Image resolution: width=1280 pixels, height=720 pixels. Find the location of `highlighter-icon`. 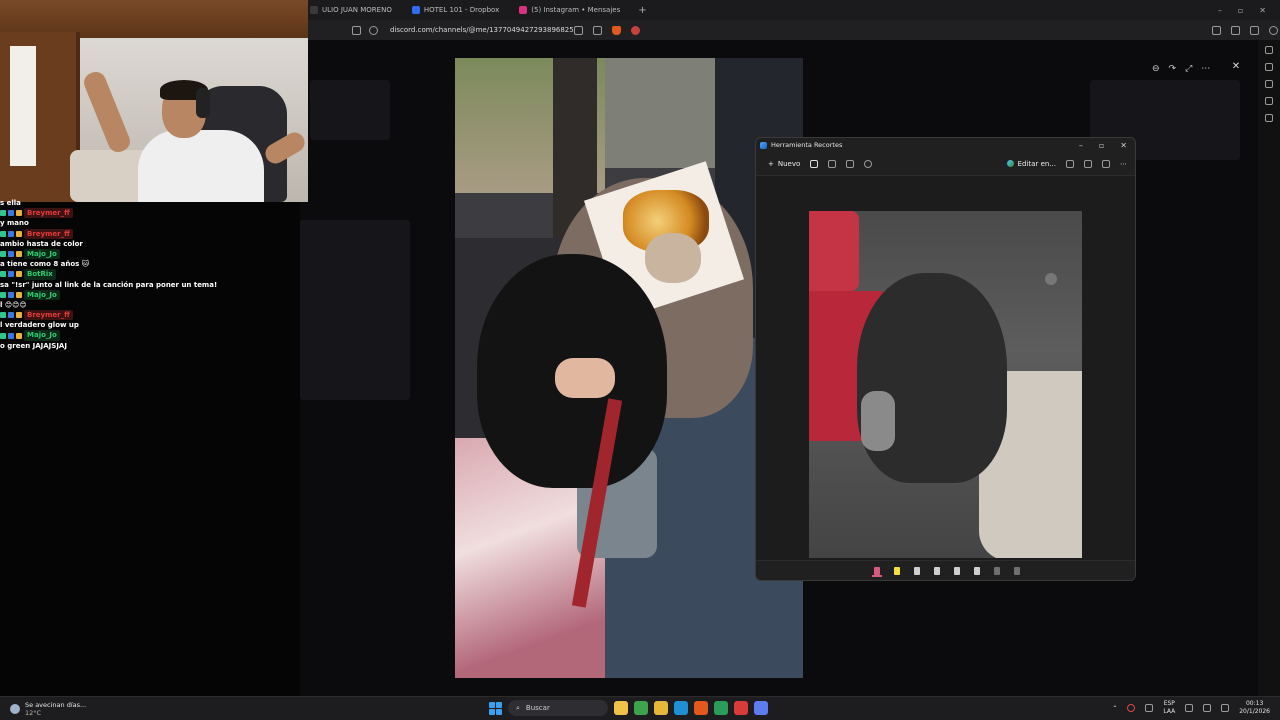

highlighter-icon is located at coordinates (897, 571).